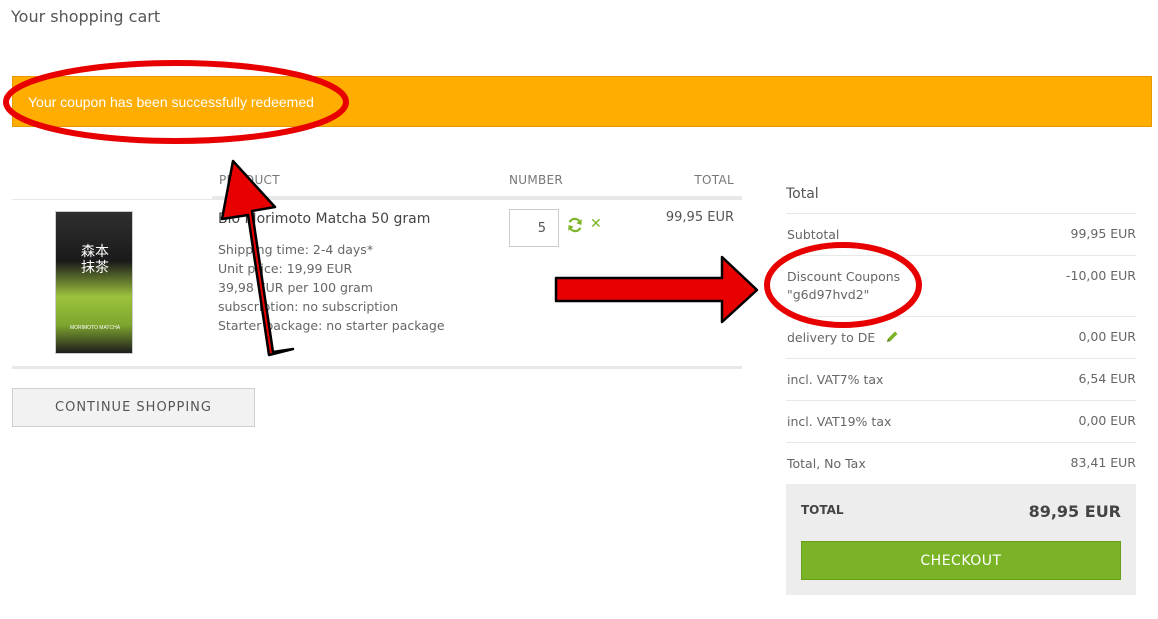  Describe the element at coordinates (536, 180) in the screenshot. I see `header-number: NUMBER` at that location.